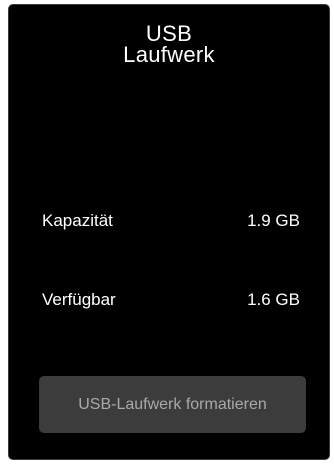 Image resolution: width=334 pixels, height=466 pixels. What do you see at coordinates (273, 220) in the screenshot?
I see `capacity-value: 1.9 GB` at bounding box center [273, 220].